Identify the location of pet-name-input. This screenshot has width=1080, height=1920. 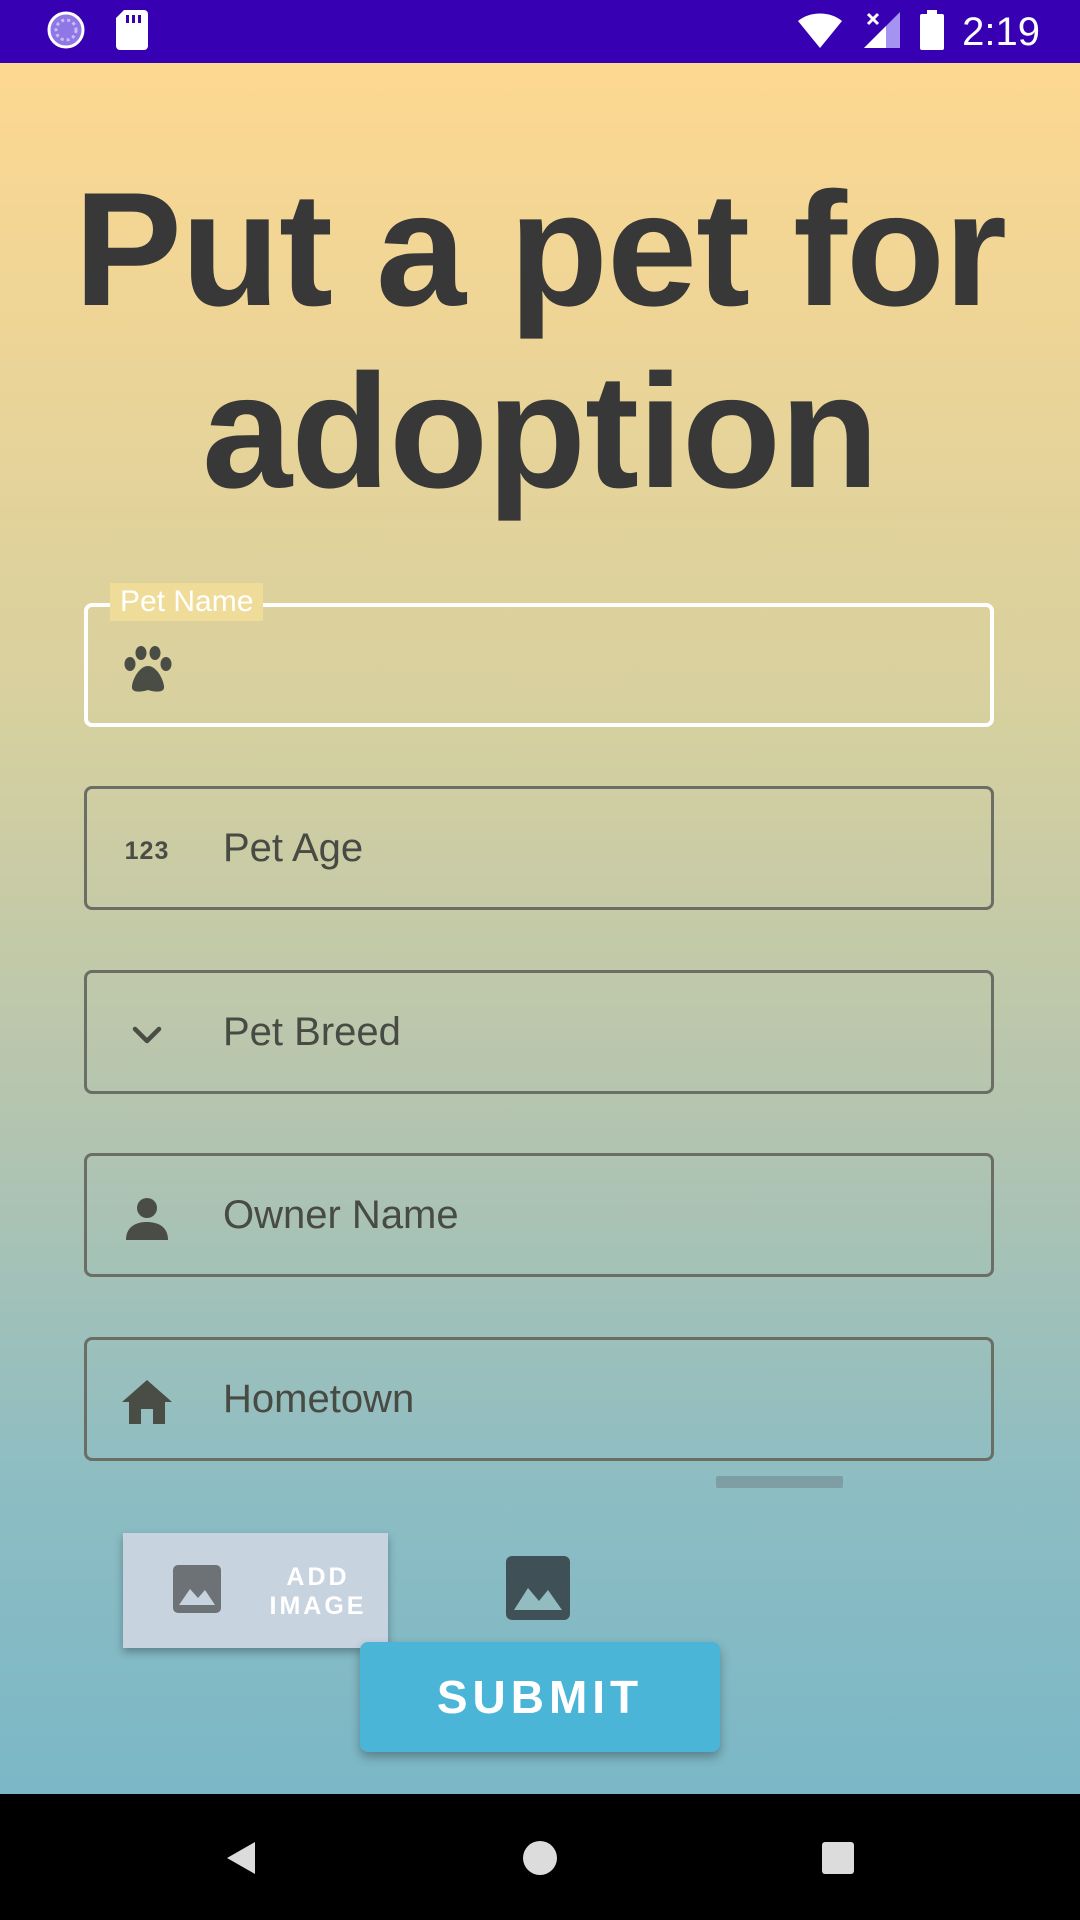
(590, 668).